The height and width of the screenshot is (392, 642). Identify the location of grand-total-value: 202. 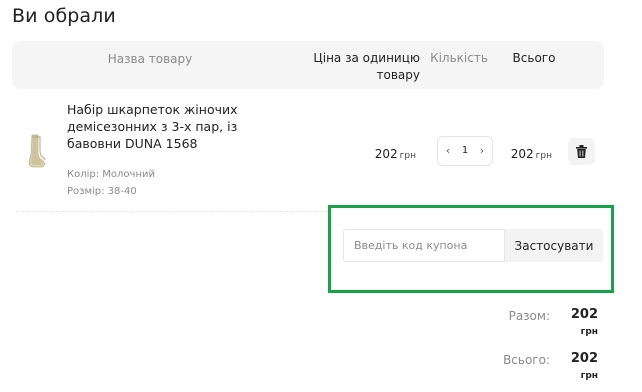
(584, 358).